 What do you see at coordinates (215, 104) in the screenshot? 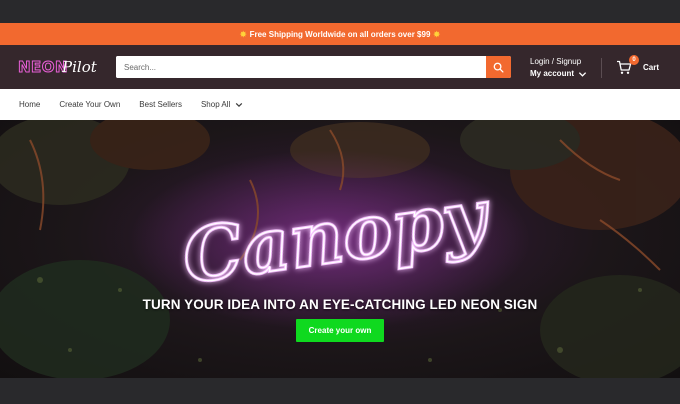
I see `nav-item-shop-all-label: Shop All` at bounding box center [215, 104].